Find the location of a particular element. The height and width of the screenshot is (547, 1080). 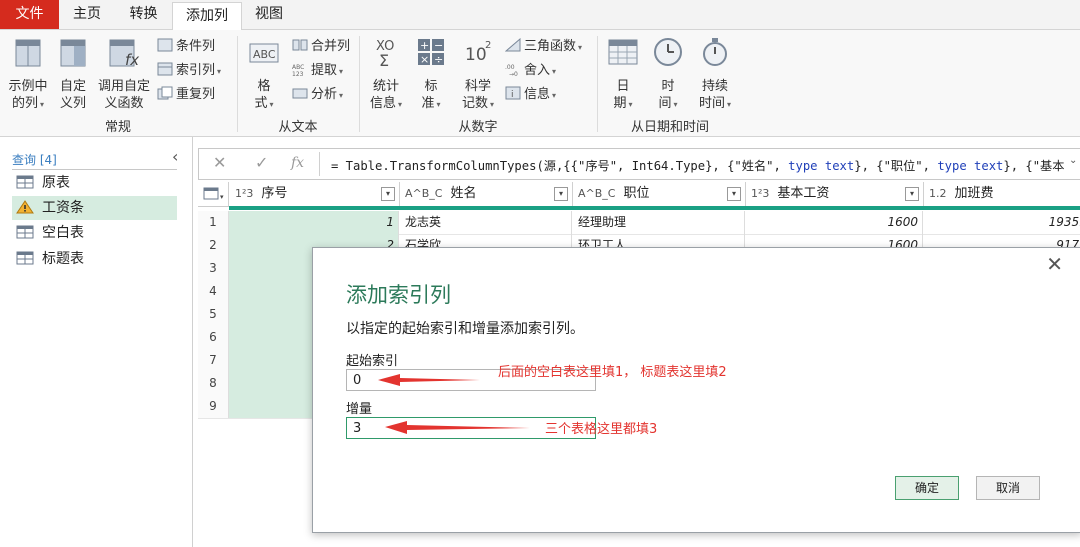

example-column-icon is located at coordinates (28, 53).